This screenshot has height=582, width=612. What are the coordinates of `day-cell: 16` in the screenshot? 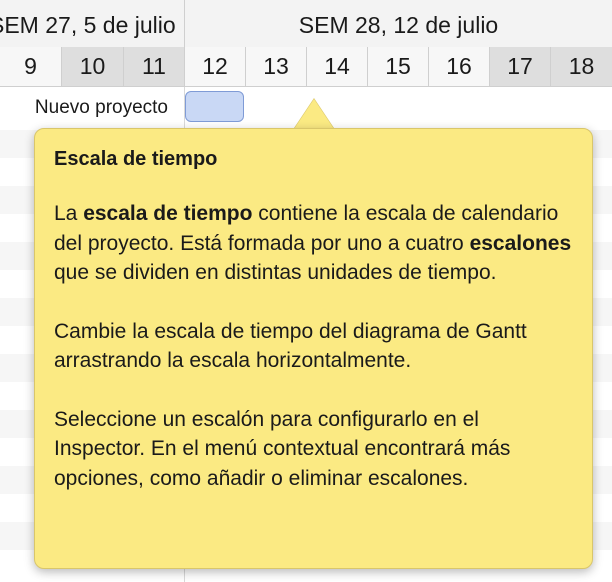 It's located at (459, 66).